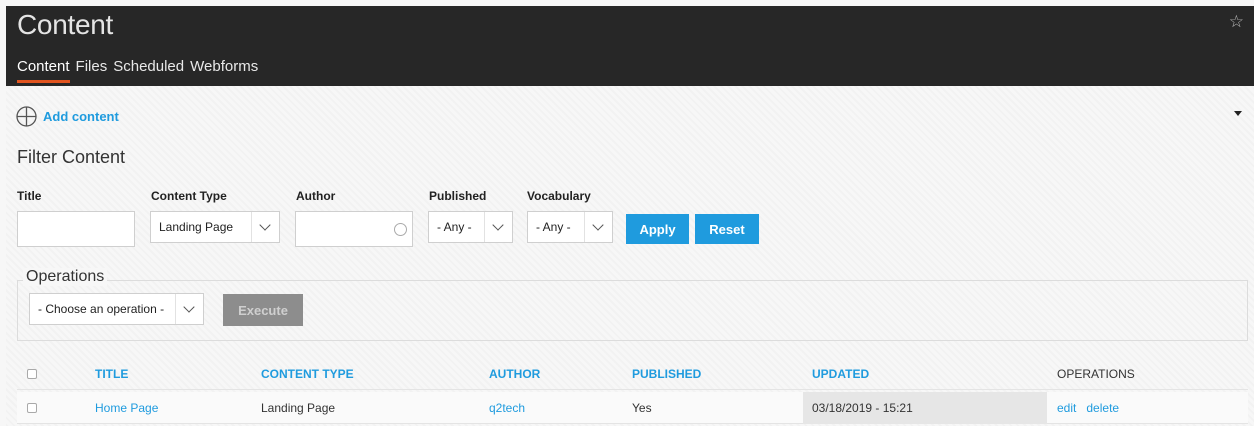 This screenshot has height=426, width=1254. What do you see at coordinates (71, 157) in the screenshot?
I see `filter-heading: Filter Content` at bounding box center [71, 157].